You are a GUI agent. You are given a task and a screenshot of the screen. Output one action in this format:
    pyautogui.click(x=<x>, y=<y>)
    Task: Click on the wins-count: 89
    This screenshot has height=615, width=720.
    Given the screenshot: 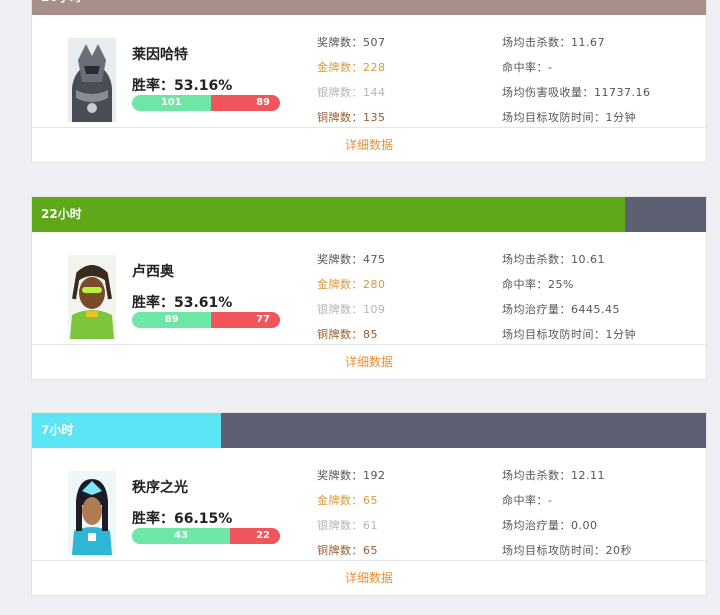 What is the action you would take?
    pyautogui.click(x=172, y=320)
    